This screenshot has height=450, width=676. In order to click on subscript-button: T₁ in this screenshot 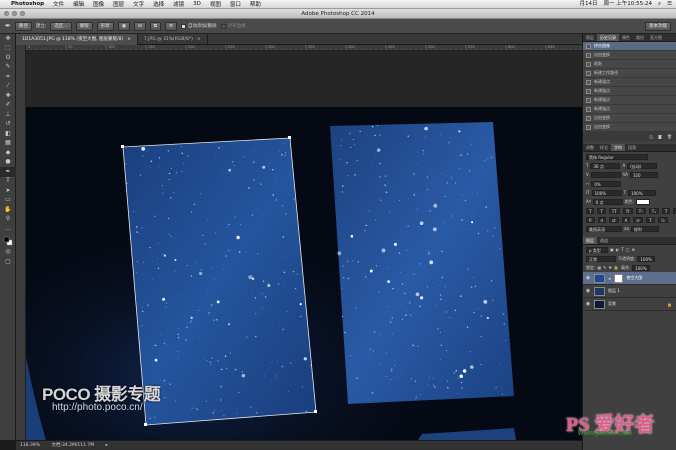, I will do `click(653, 210)`.